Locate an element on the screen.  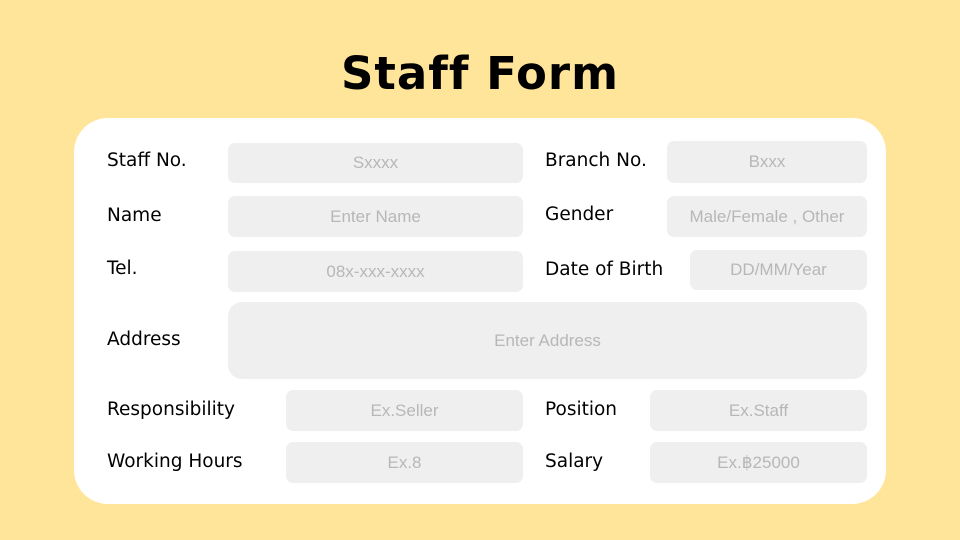
working-hours-label: Working Hours is located at coordinates (175, 461).